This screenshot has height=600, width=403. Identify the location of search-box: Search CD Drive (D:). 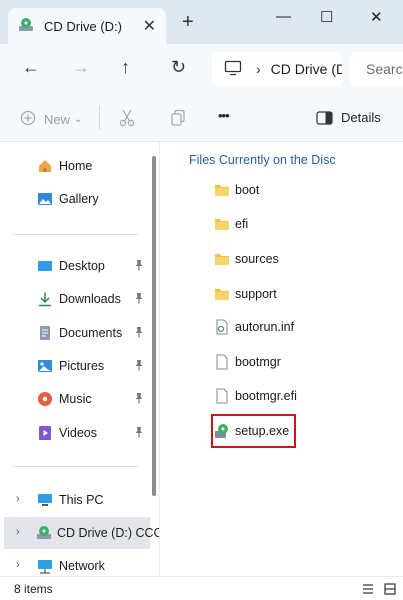
(376, 69).